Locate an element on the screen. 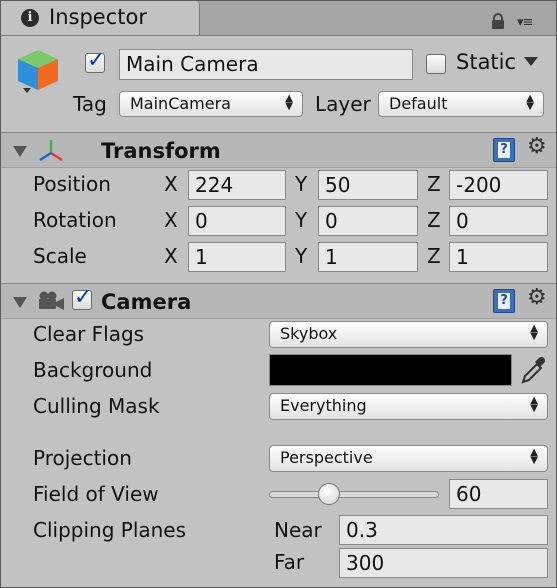 This screenshot has height=588, width=557. static-dropdown-icon is located at coordinates (531, 61).